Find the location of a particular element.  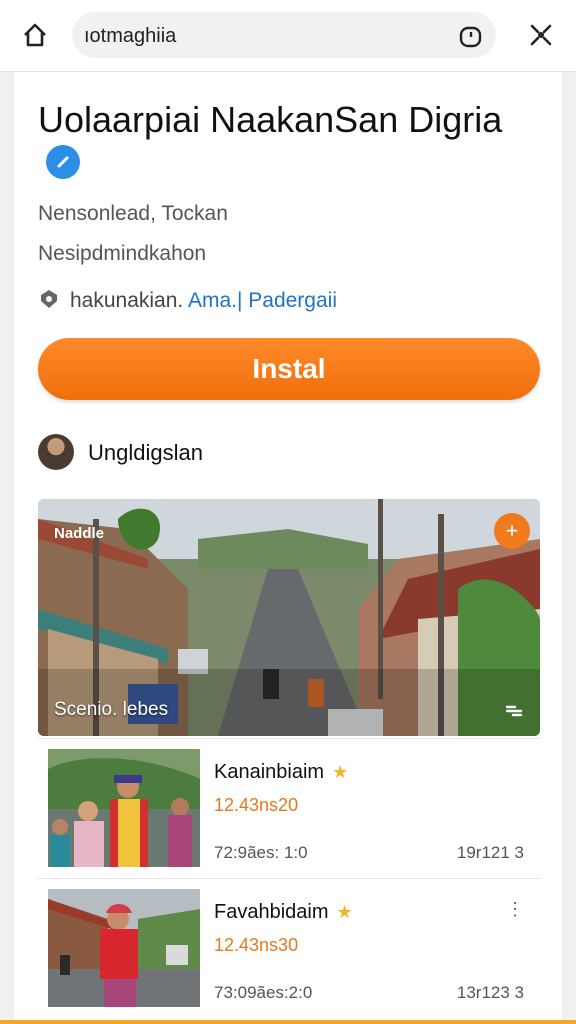

menu-icon is located at coordinates (541, 35).